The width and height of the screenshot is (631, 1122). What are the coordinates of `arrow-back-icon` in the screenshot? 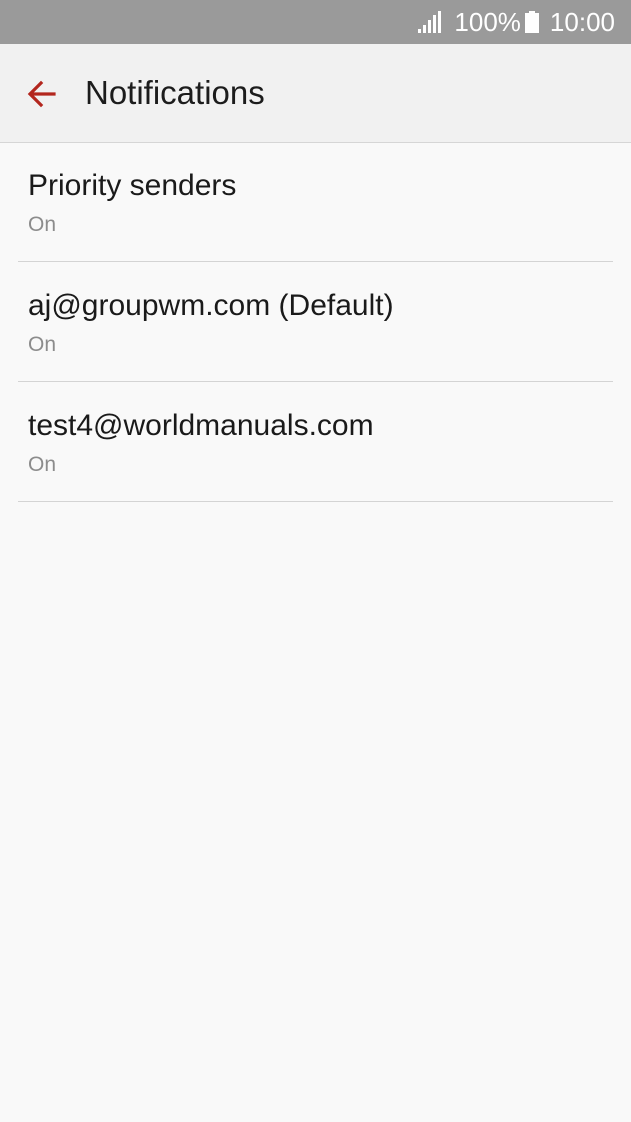 It's located at (41, 94).